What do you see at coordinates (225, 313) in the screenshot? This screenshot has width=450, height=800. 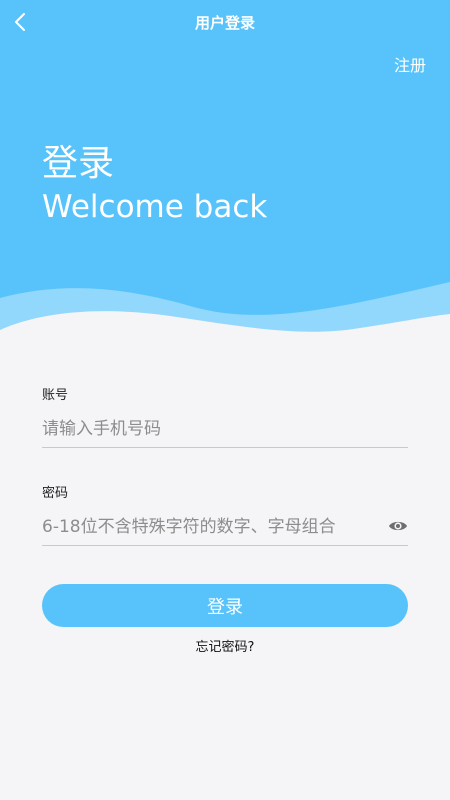 I see `wave-decoration` at bounding box center [225, 313].